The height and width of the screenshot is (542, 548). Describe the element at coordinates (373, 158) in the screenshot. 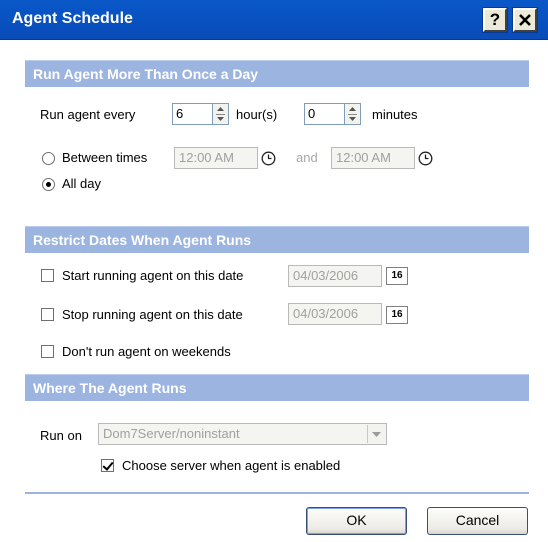

I see `end-time-input: 12:00 AM` at that location.